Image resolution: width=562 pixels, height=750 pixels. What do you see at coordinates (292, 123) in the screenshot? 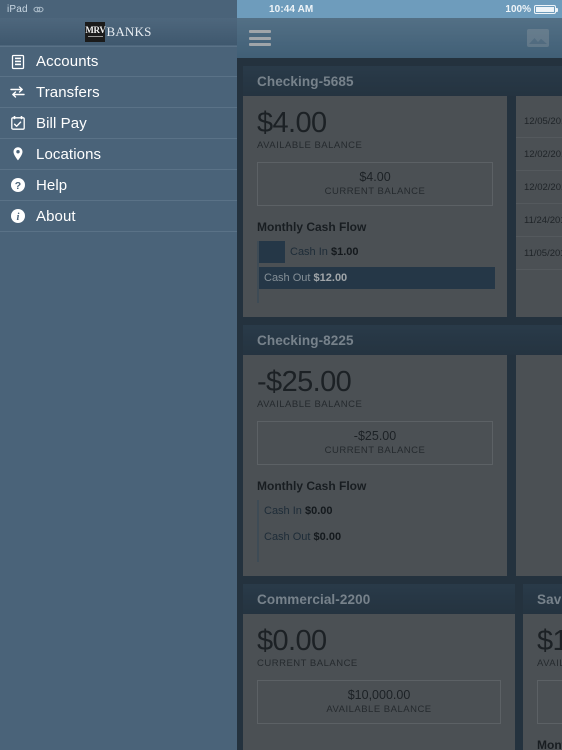
I see `primary-balance-amount: $4.00` at bounding box center [292, 123].